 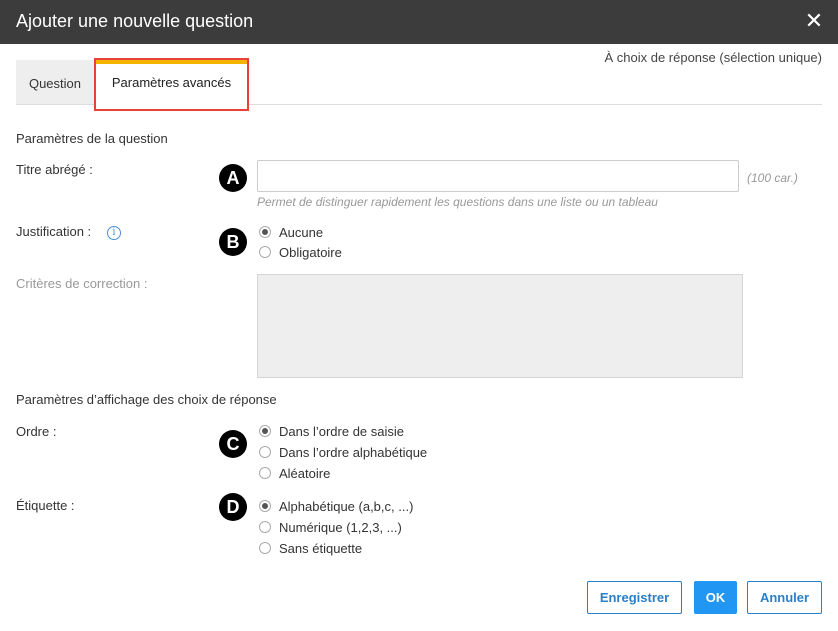 I want to click on short-title-input, so click(x=498, y=176).